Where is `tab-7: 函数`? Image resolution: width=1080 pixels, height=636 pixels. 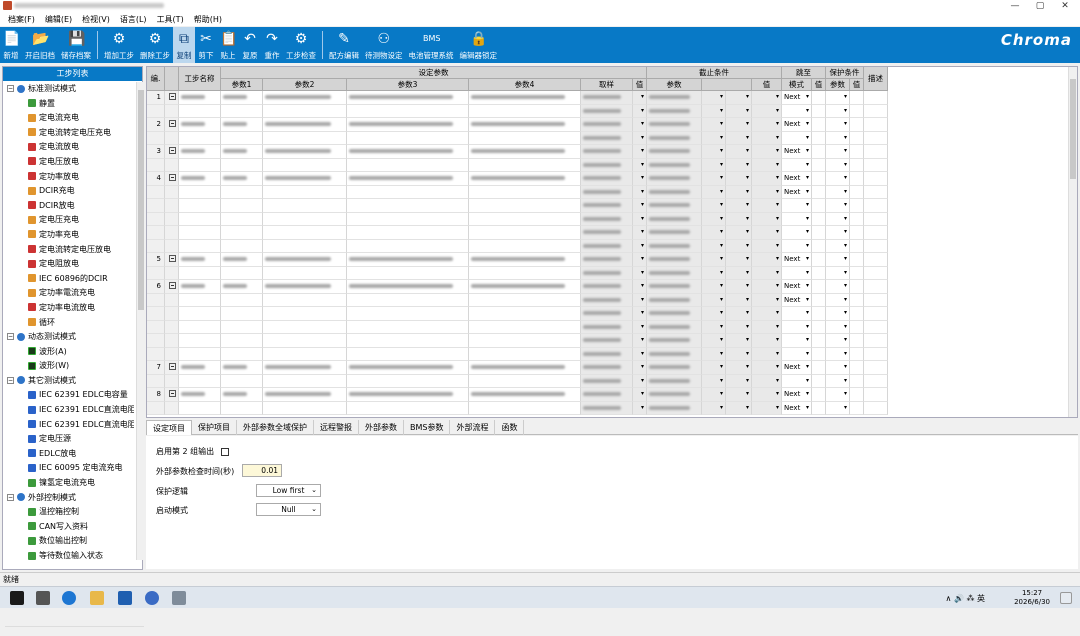
tab-7: 函数 is located at coordinates (510, 427).